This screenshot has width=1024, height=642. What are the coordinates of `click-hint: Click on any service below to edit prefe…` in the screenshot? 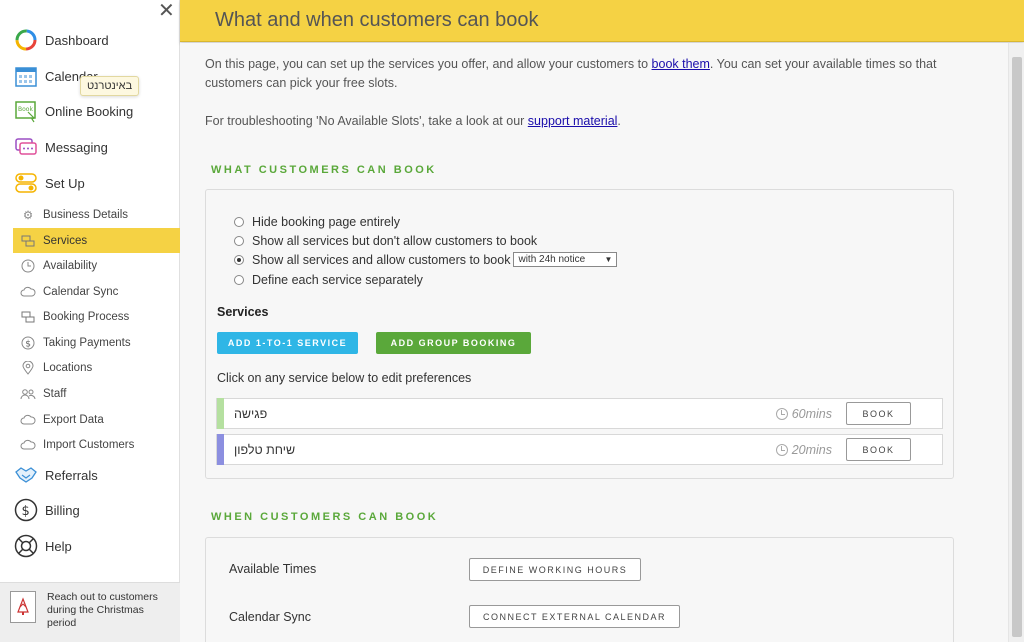 It's located at (344, 378).